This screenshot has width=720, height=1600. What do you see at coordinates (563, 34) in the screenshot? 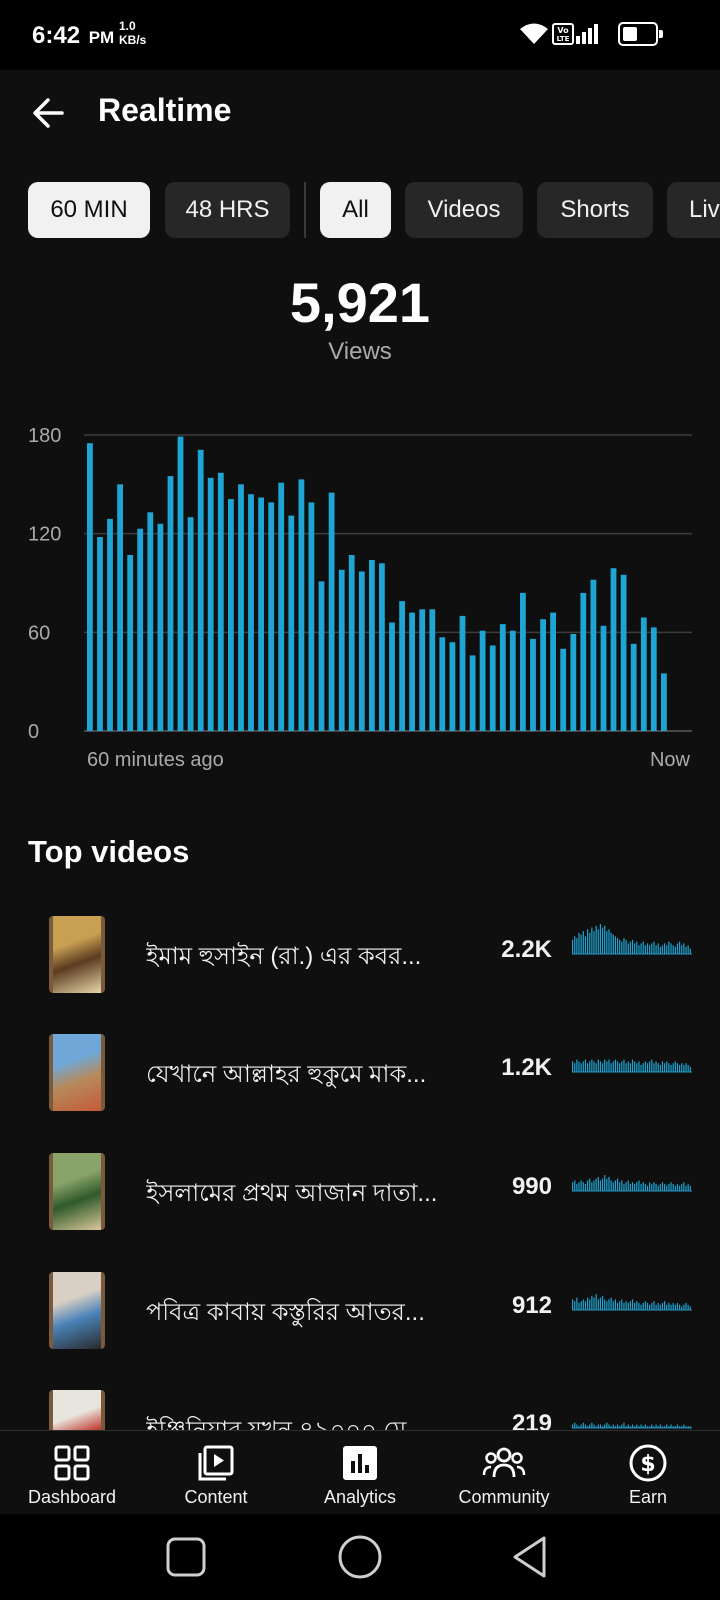
I see `volte-icon: Vo LTE` at bounding box center [563, 34].